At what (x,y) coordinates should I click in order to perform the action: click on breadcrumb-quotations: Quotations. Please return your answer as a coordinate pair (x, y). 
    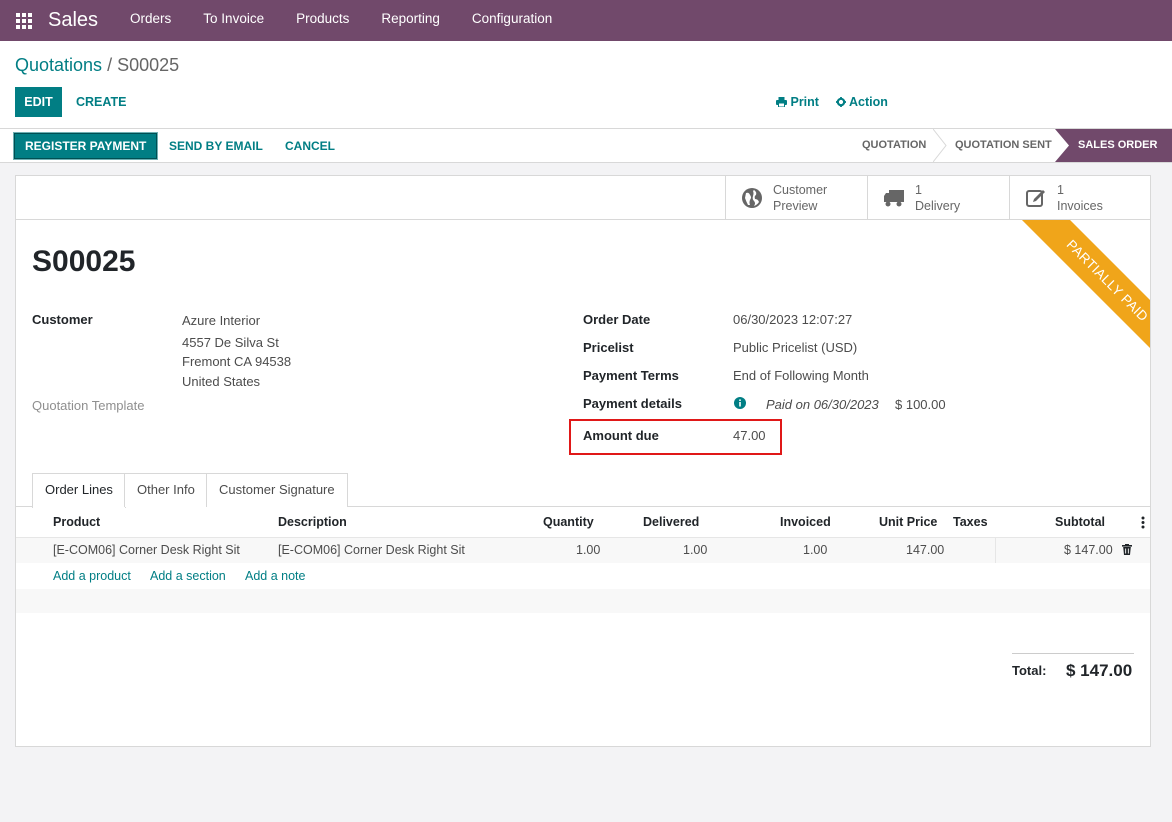
    Looking at the image, I should click on (58, 65).